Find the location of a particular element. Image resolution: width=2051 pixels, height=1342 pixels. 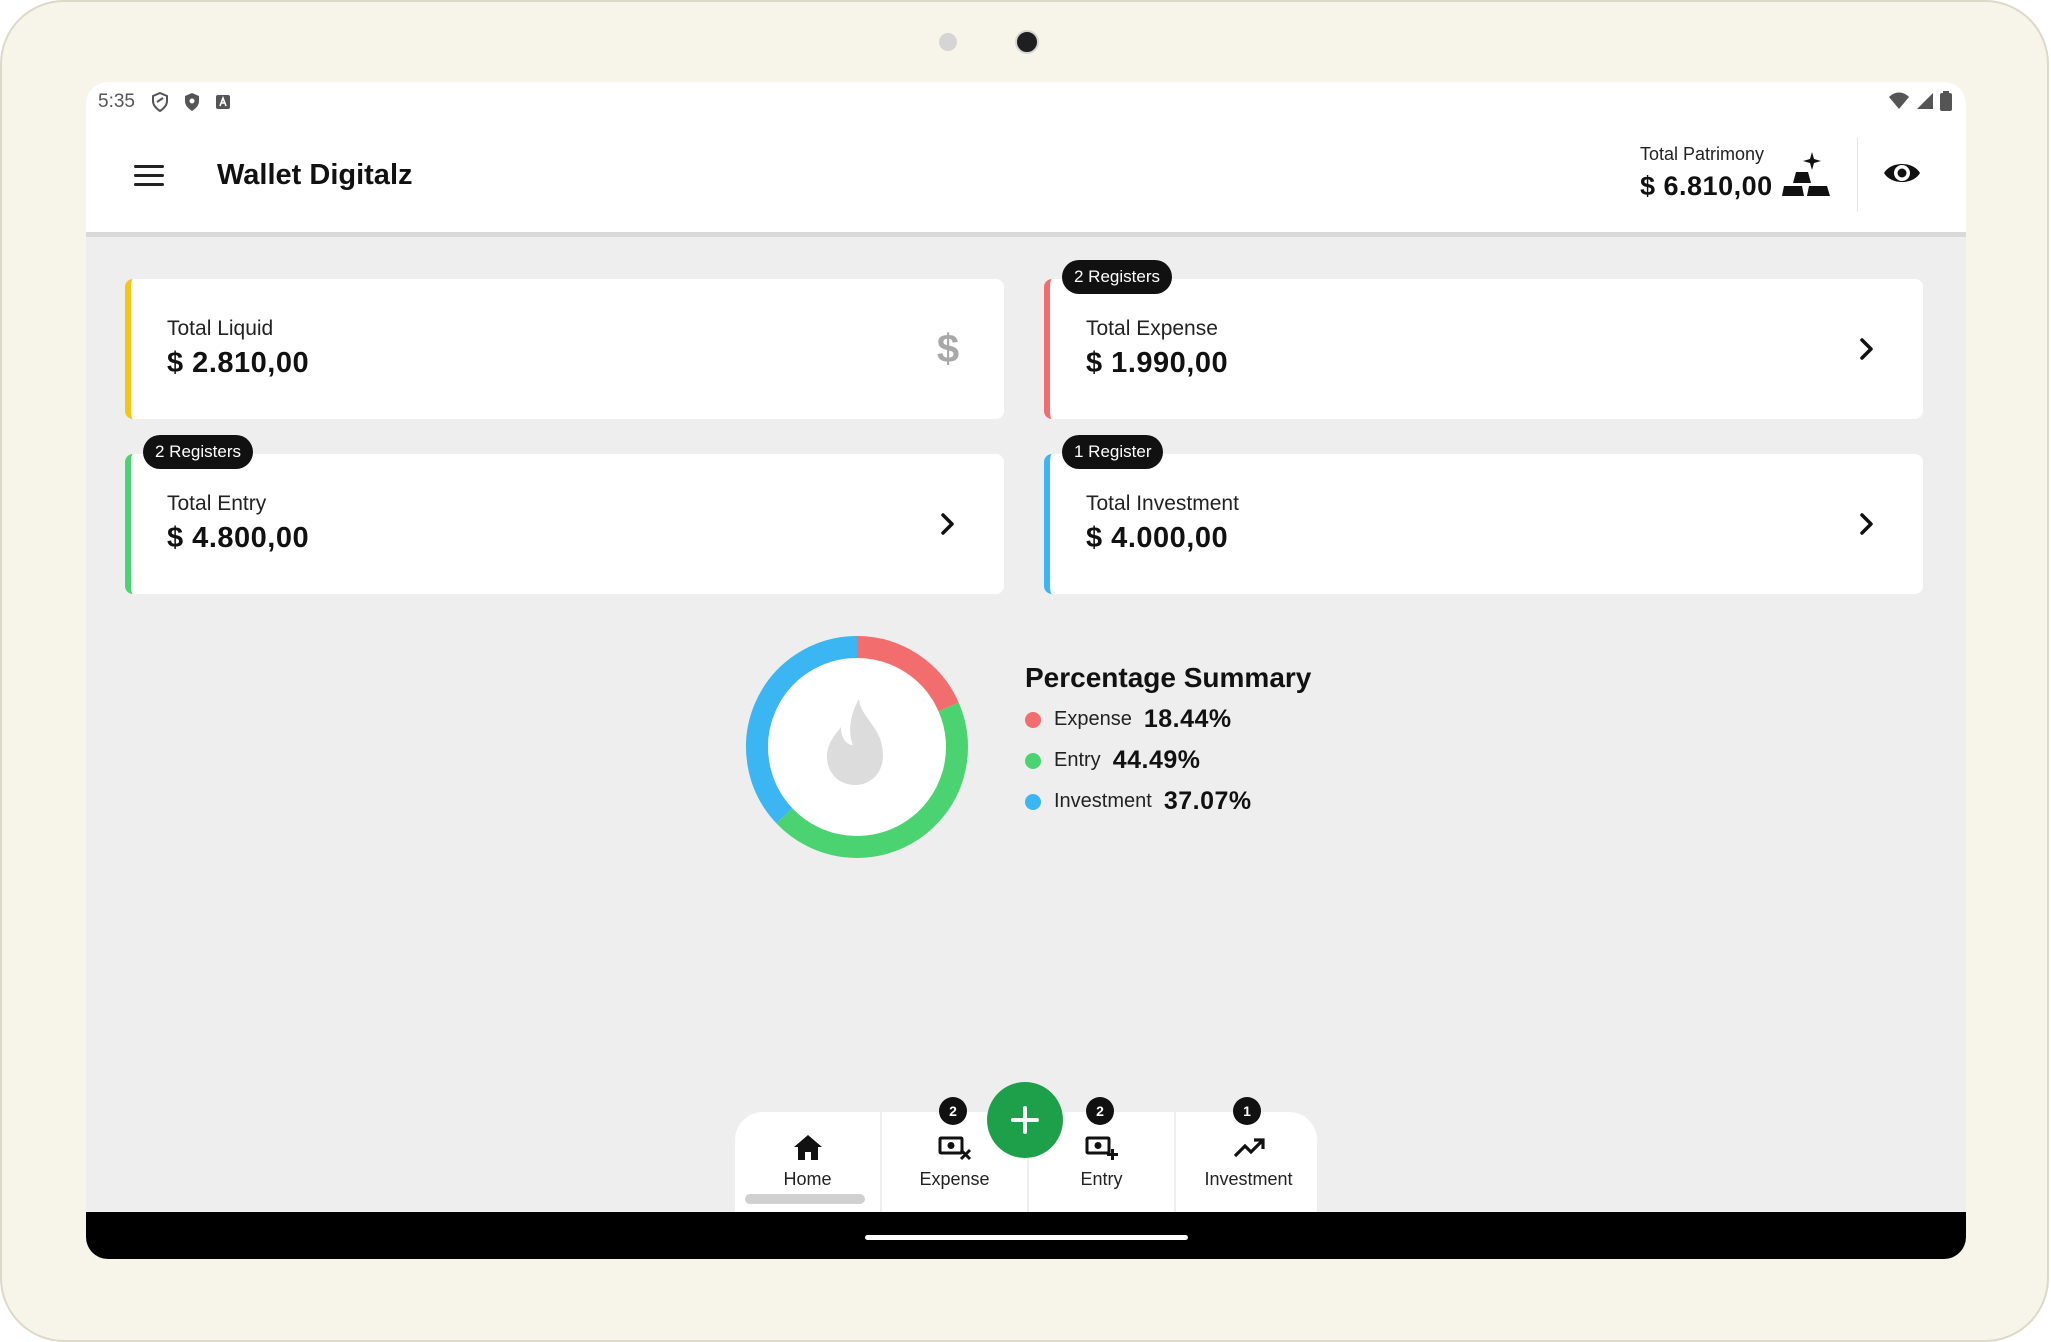

legend-item-investment: Investment 37.07% is located at coordinates (1168, 801).